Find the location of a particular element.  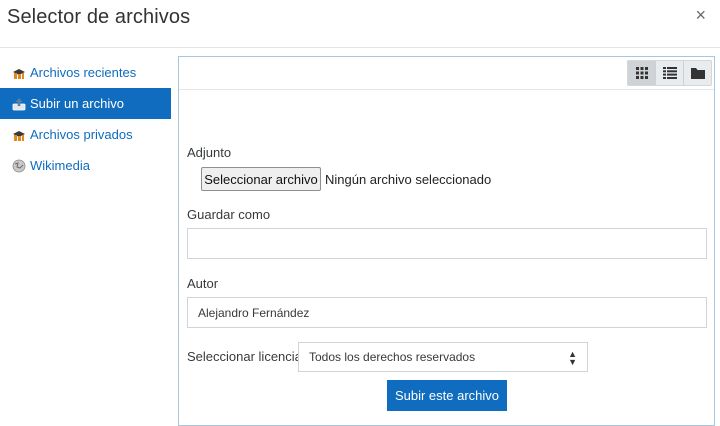

sidebar-item-label: Archivos recientes is located at coordinates (83, 72).